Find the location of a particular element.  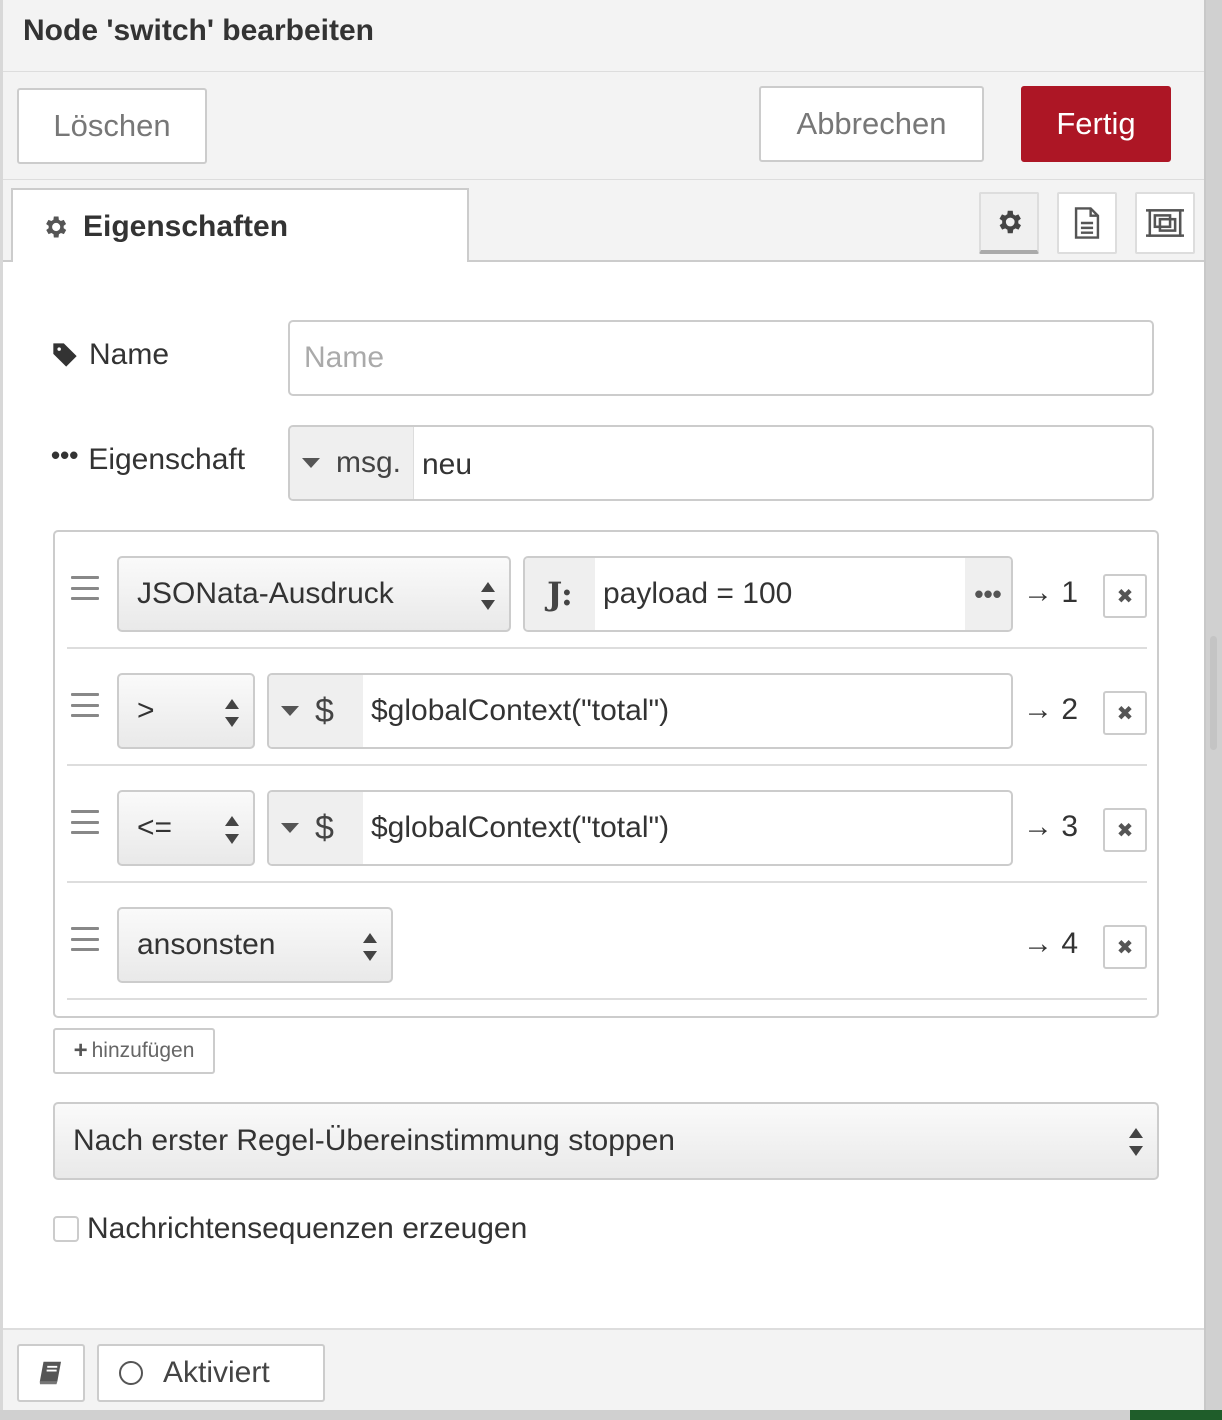

sequence-option: Nachrichtensequenzen erzeugen is located at coordinates (290, 1229).